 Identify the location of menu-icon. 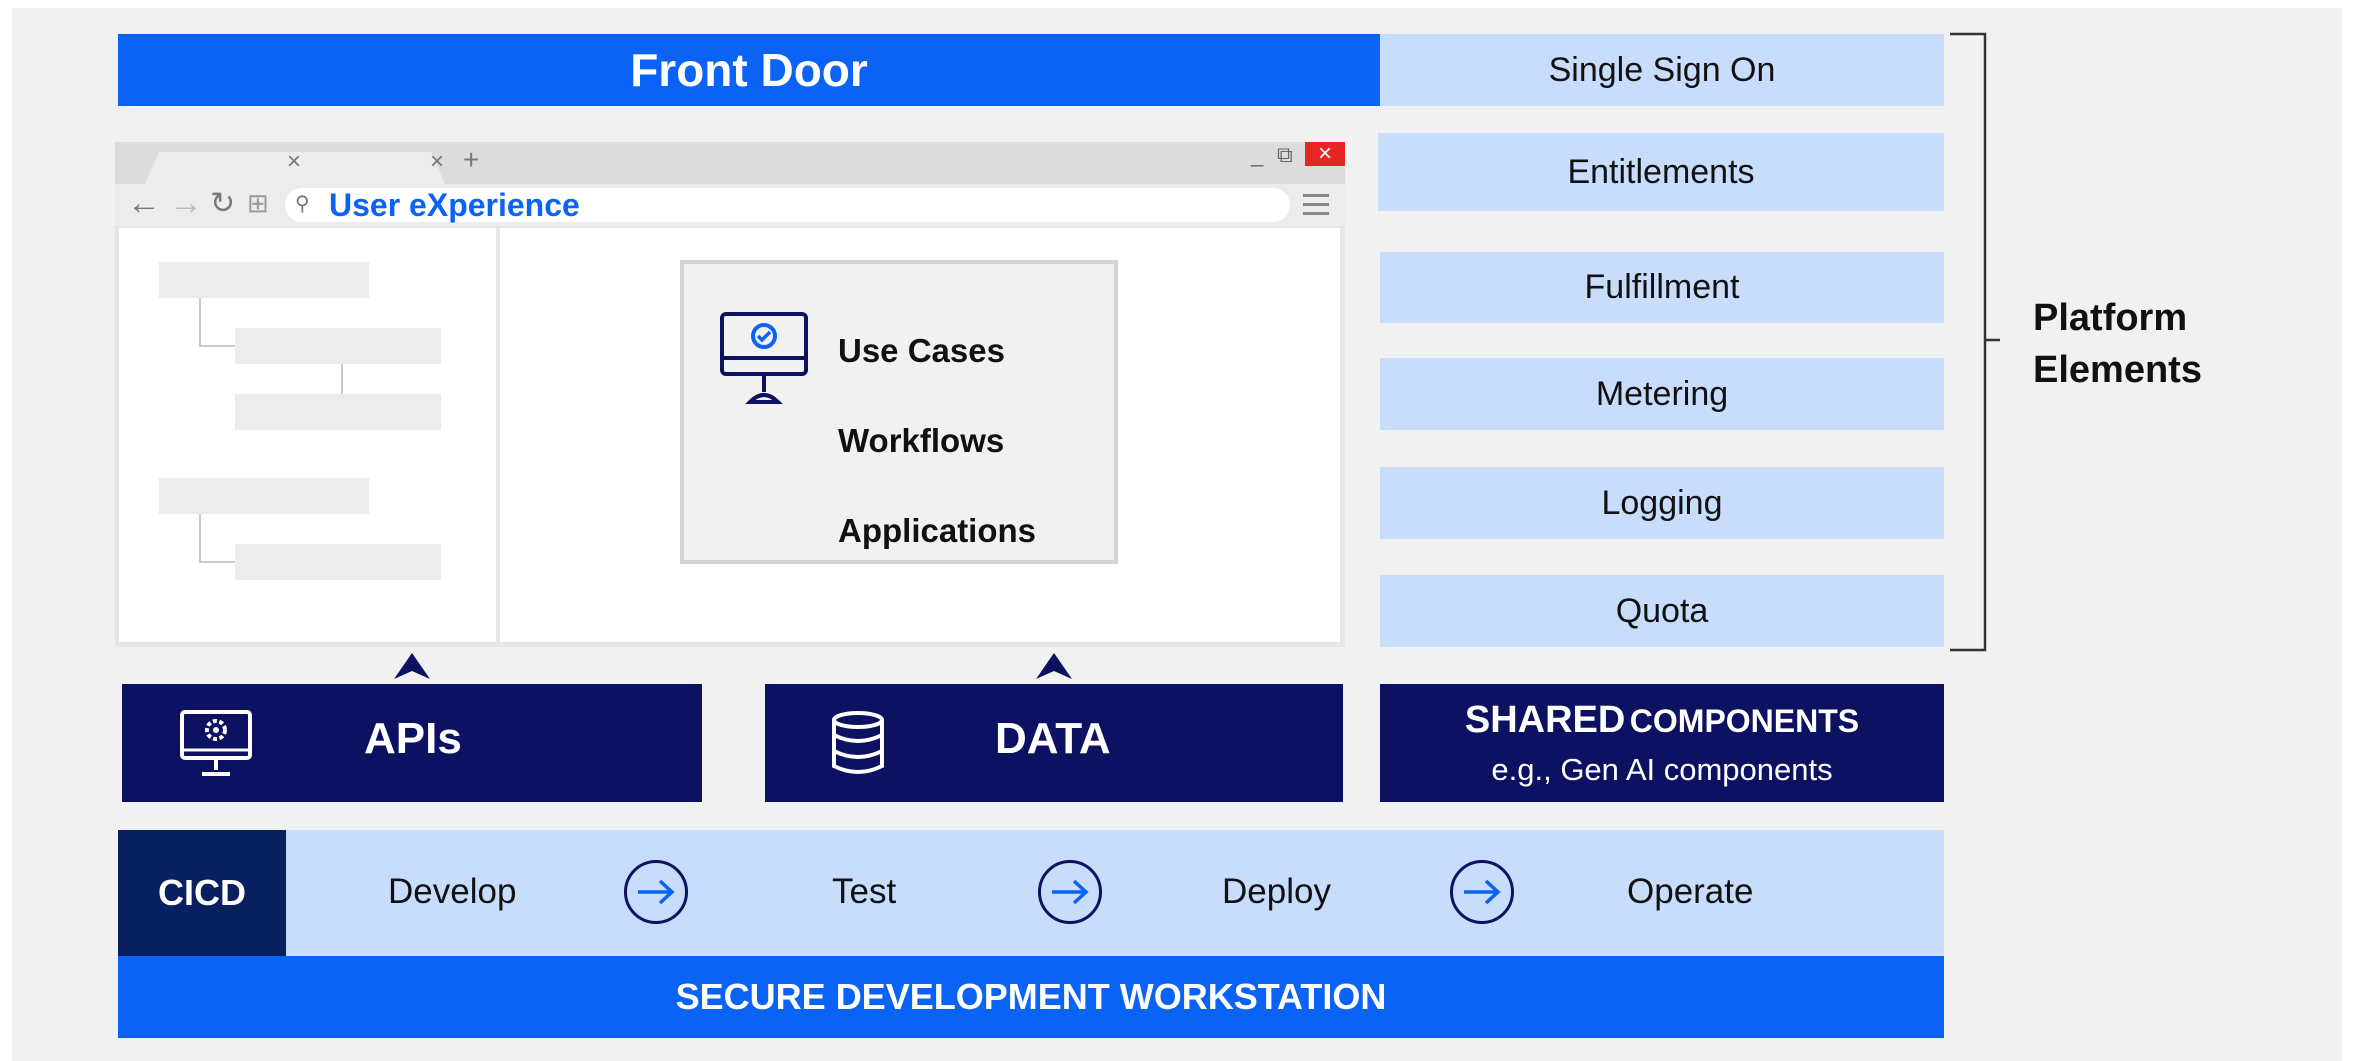
(1316, 204).